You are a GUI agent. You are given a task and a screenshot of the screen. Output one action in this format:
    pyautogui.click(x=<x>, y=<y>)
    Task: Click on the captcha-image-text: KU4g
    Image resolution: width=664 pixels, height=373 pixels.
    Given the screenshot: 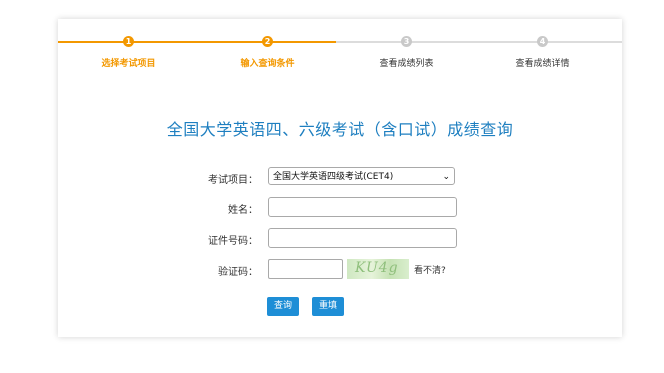 What is the action you would take?
    pyautogui.click(x=377, y=268)
    